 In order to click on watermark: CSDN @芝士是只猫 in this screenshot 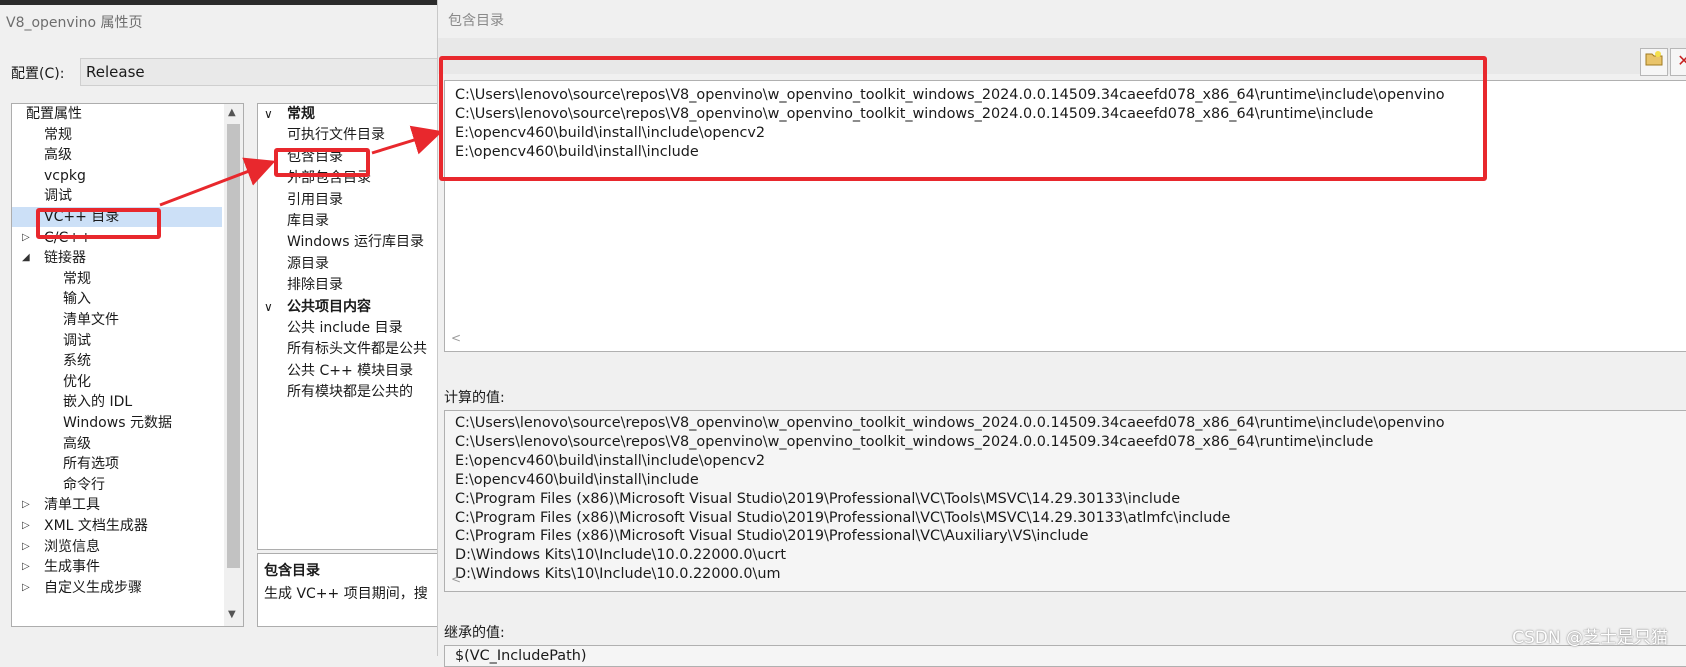, I will do `click(1590, 638)`.